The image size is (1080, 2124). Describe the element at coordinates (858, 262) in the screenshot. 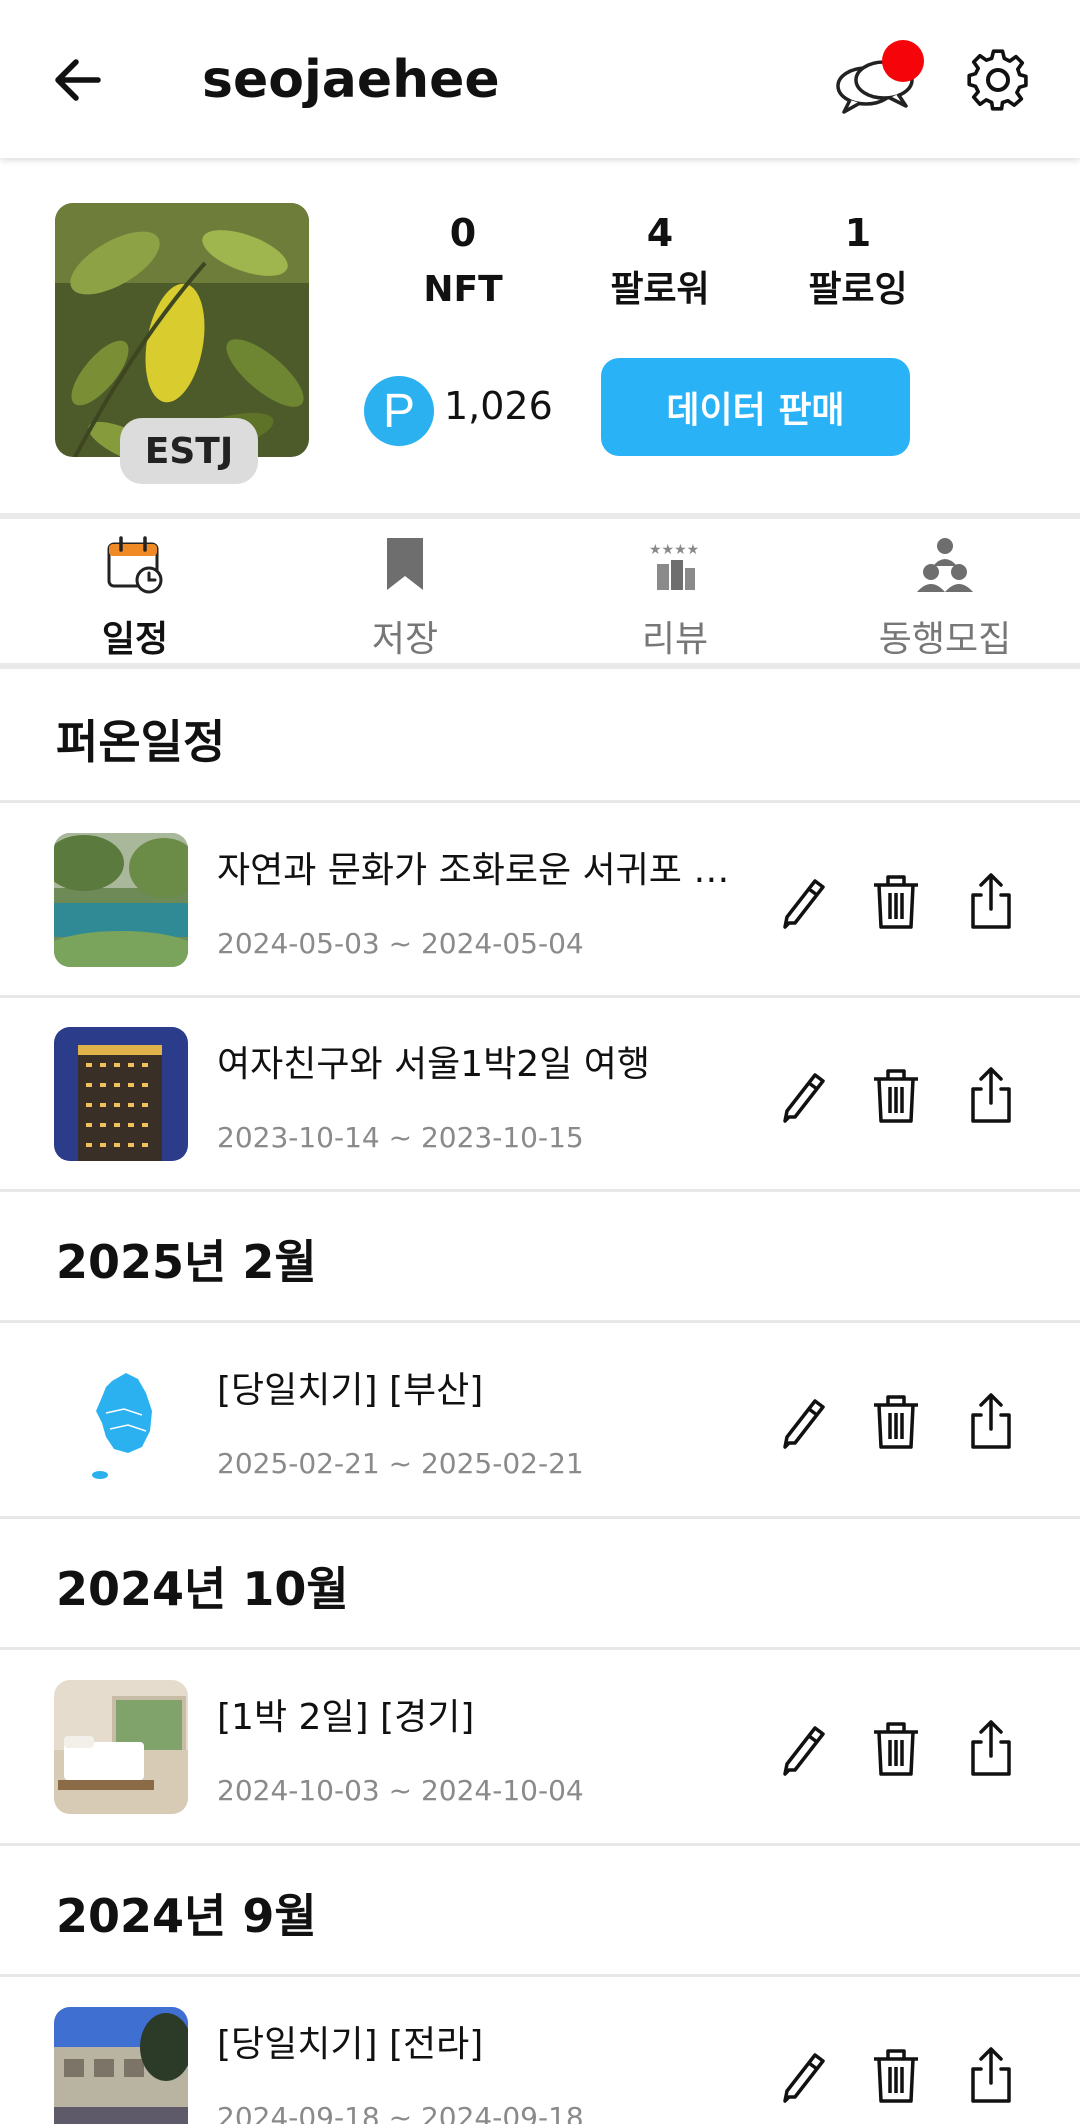

I see `stat-following: 1 팔로잉` at that location.